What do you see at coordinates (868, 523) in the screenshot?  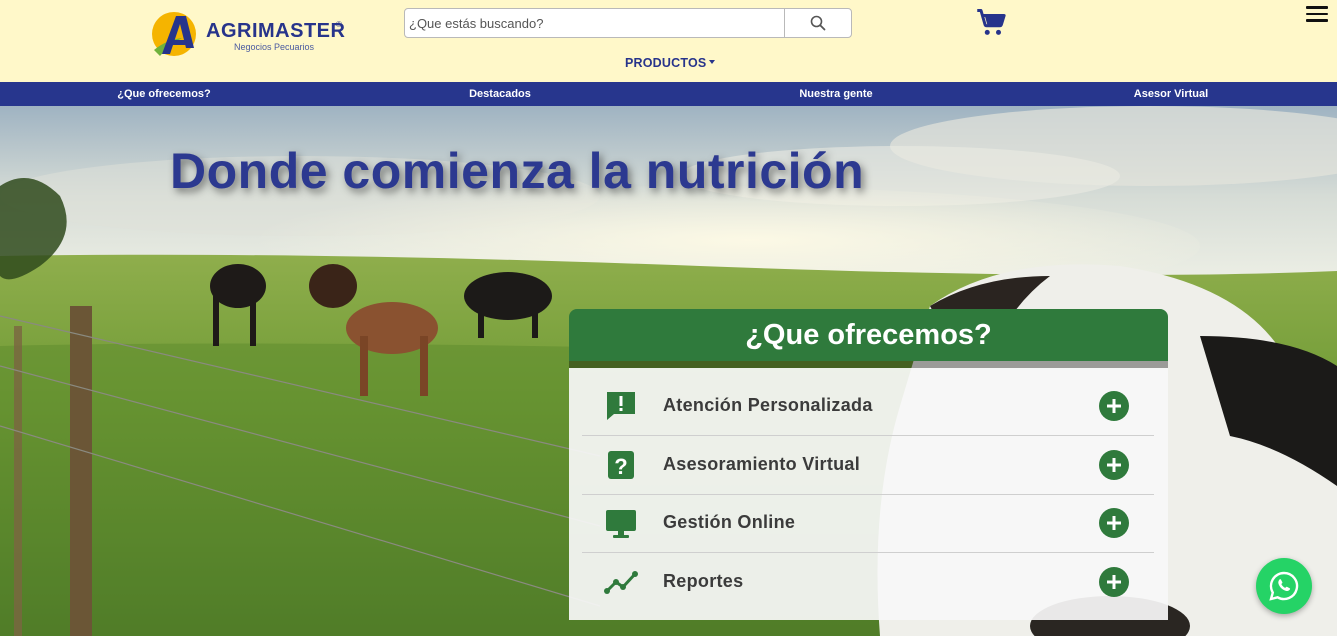 I see `offer-item-gestion-online: Gestión Online` at bounding box center [868, 523].